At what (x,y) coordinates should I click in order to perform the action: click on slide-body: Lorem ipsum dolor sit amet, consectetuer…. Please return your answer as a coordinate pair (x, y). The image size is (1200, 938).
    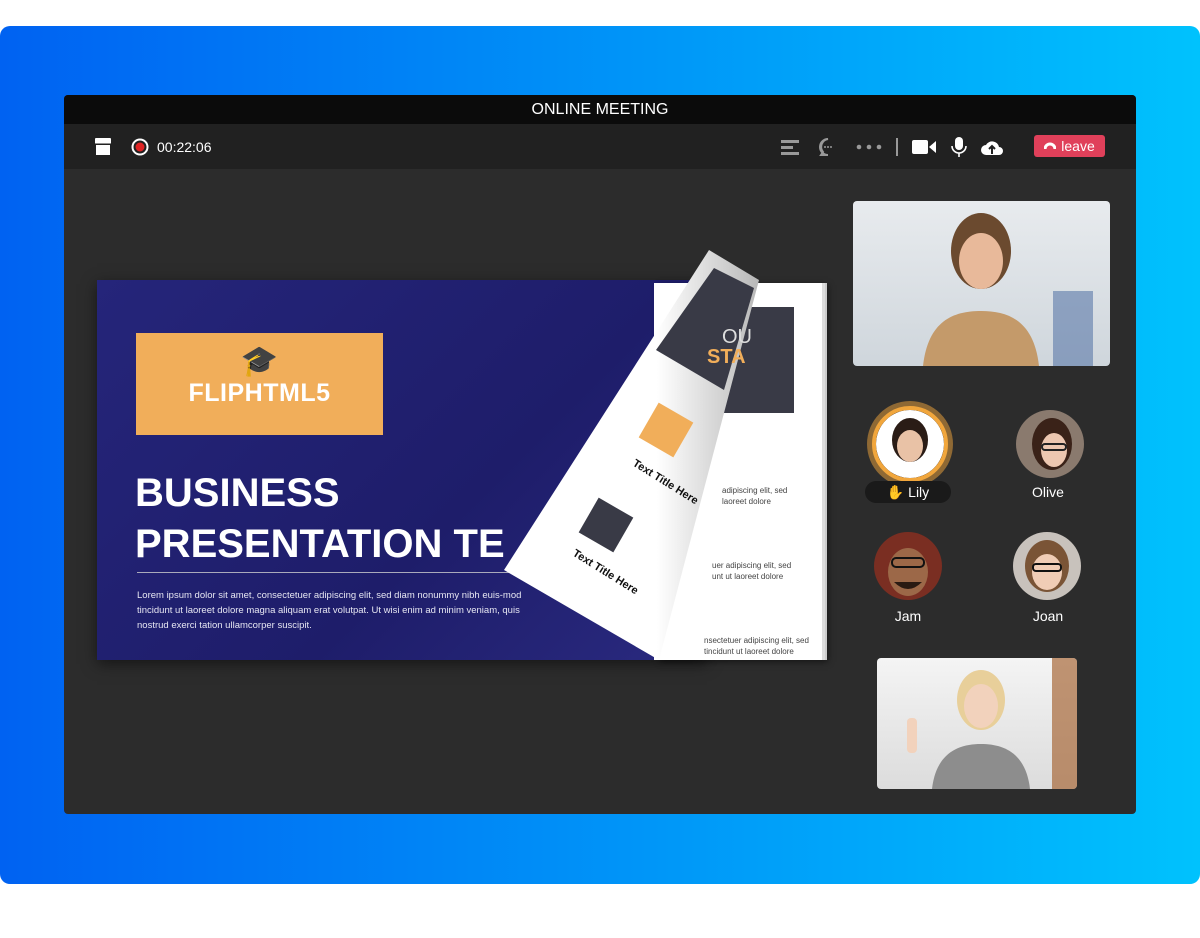
    Looking at the image, I should click on (329, 610).